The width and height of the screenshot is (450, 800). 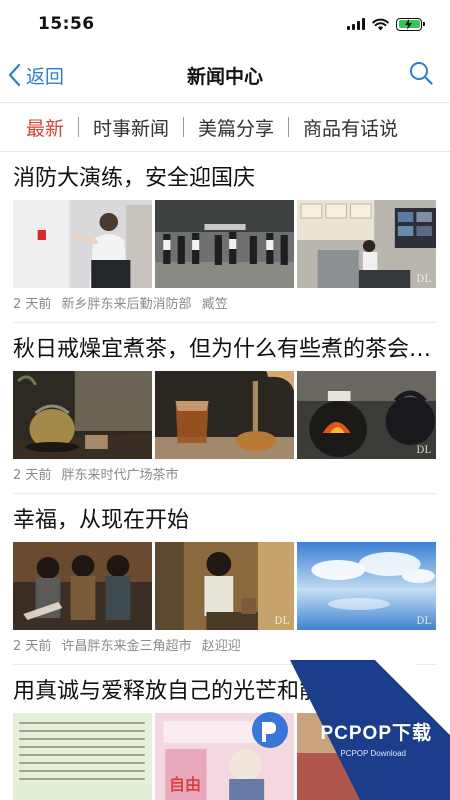 I want to click on category-tabs: 最新 时事新闻 美篇分享 商品有话说, so click(x=225, y=127).